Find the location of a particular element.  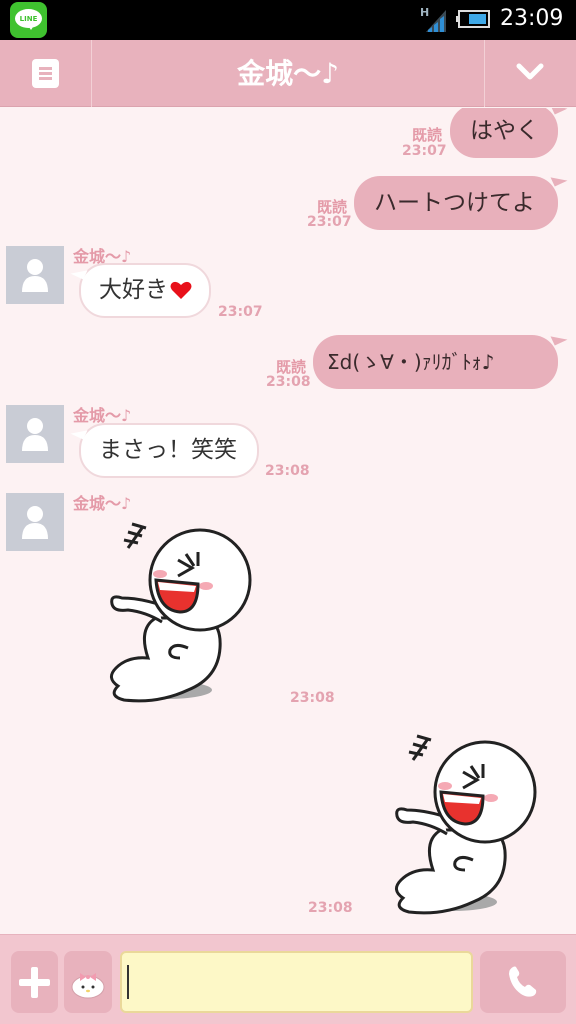

line-app-icon: LINE is located at coordinates (28, 20).